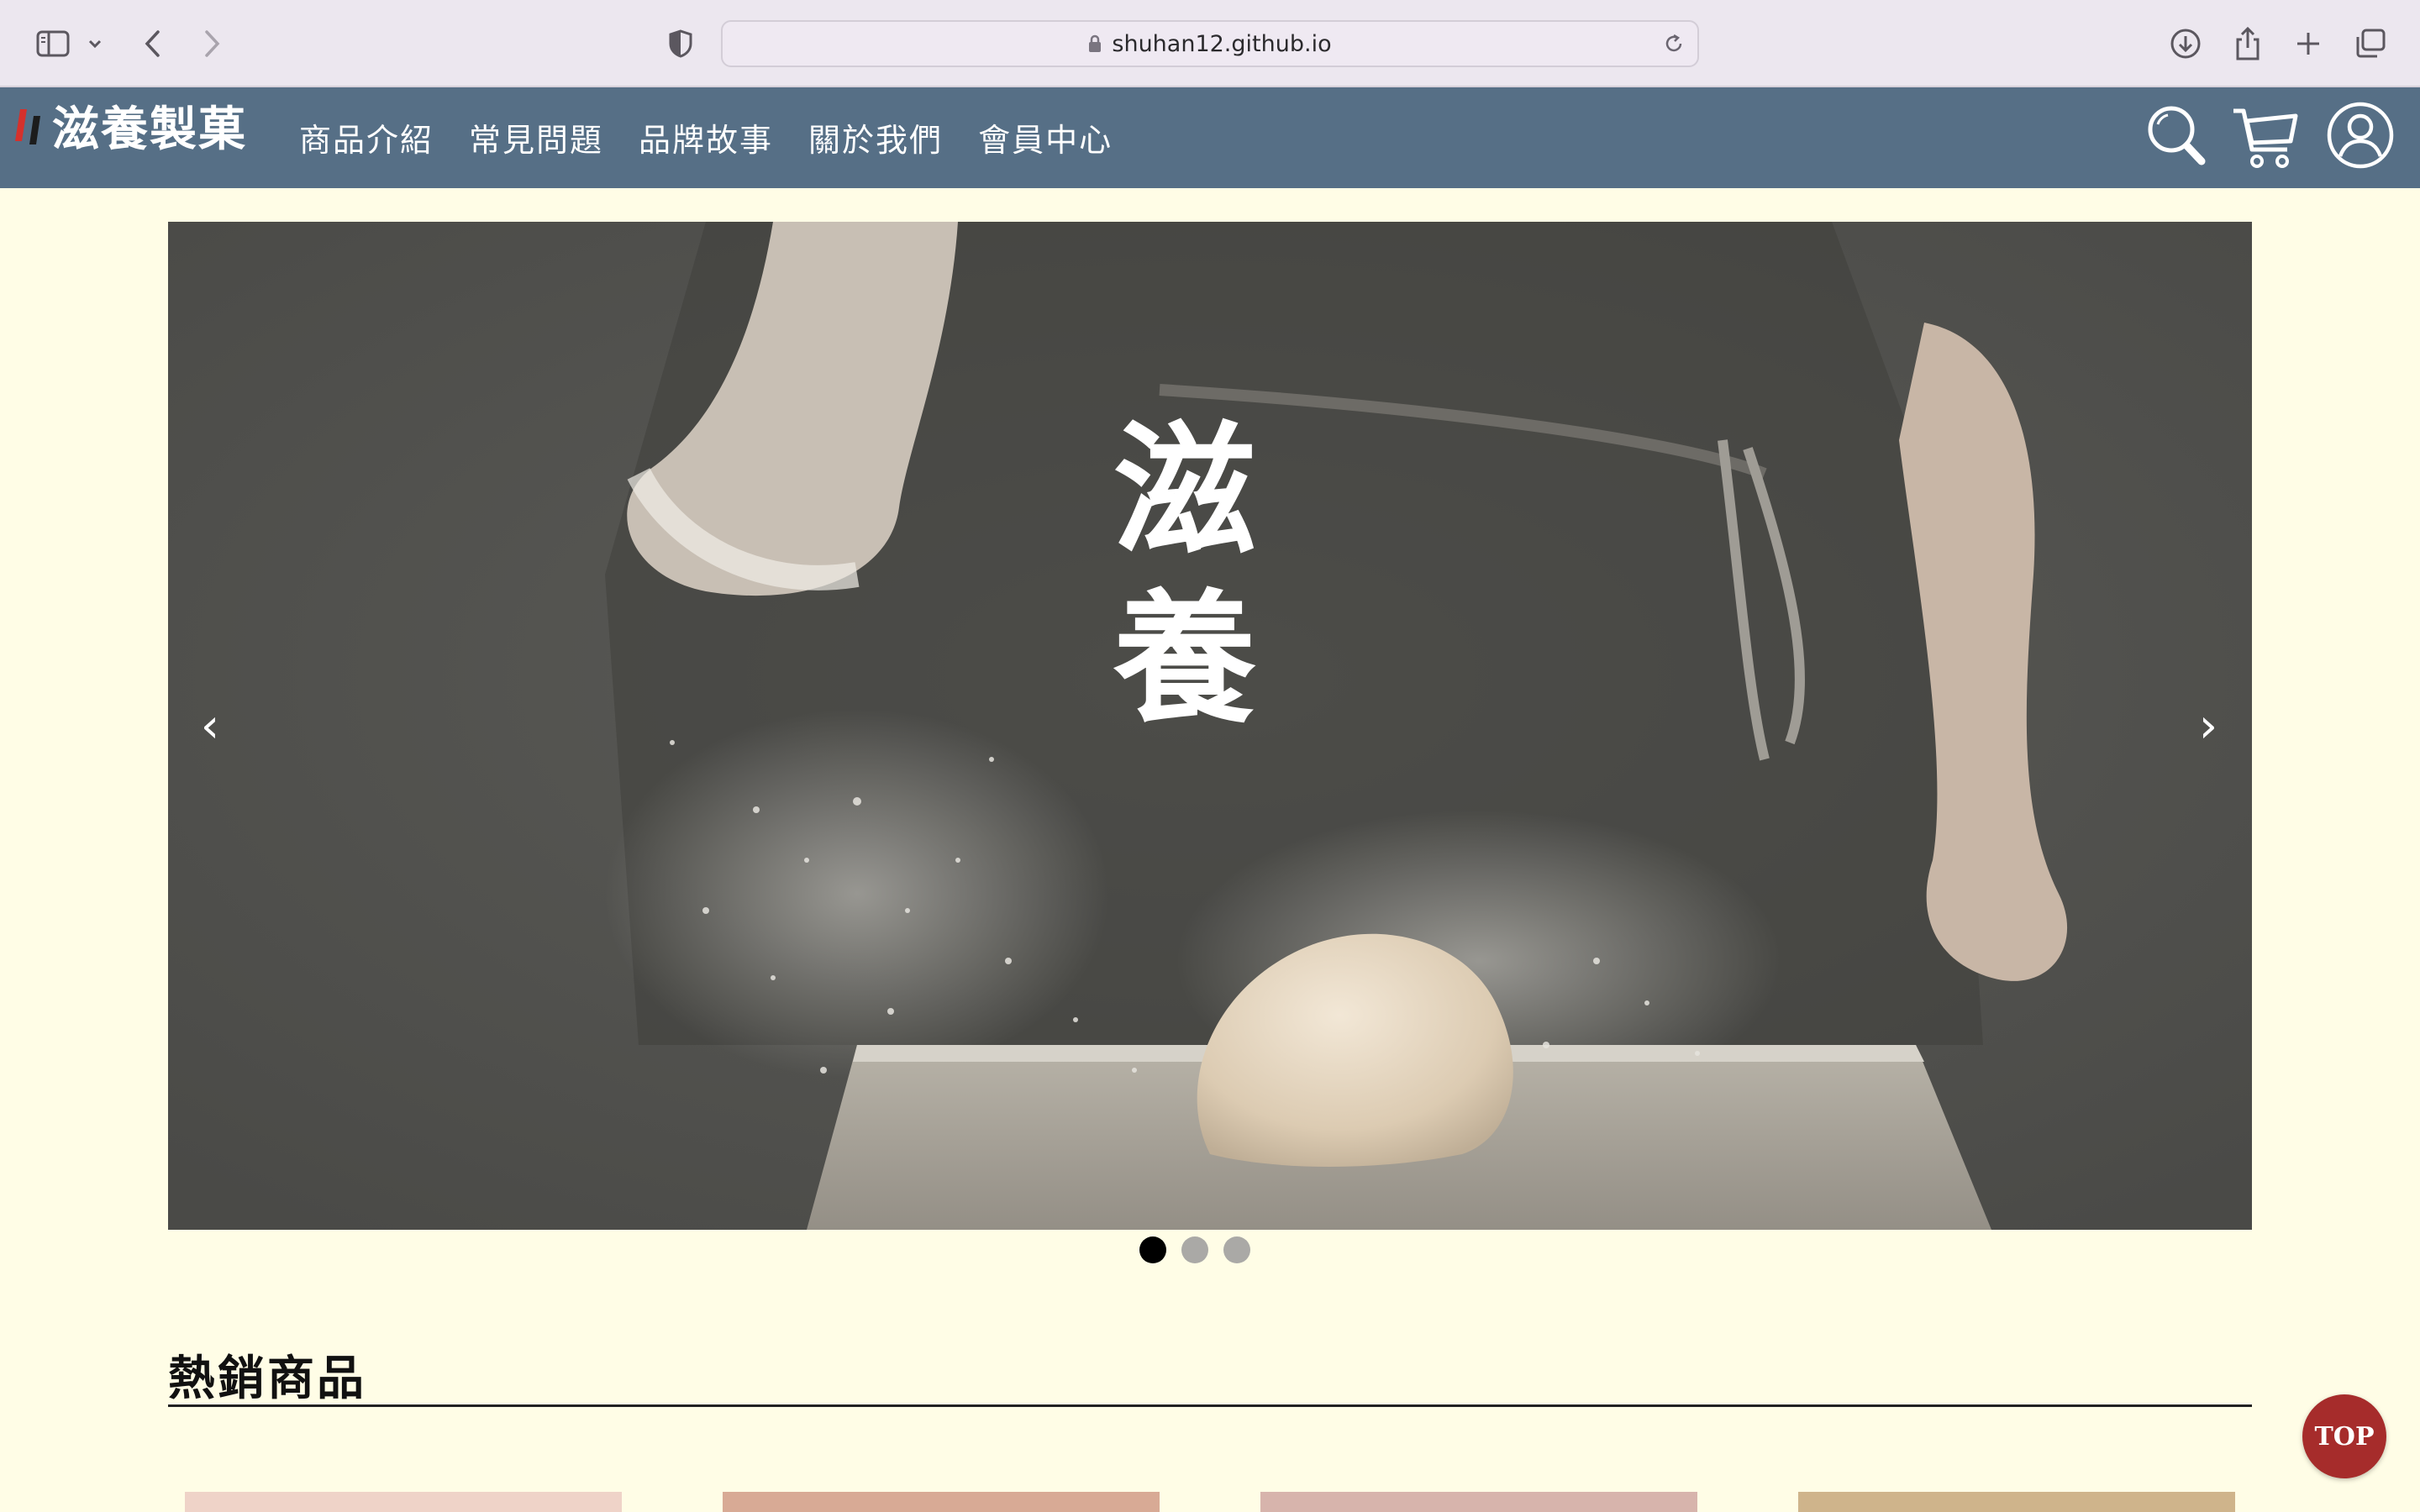 Image resolution: width=2420 pixels, height=1512 pixels. I want to click on nav-member-center: 會員中心, so click(1045, 137).